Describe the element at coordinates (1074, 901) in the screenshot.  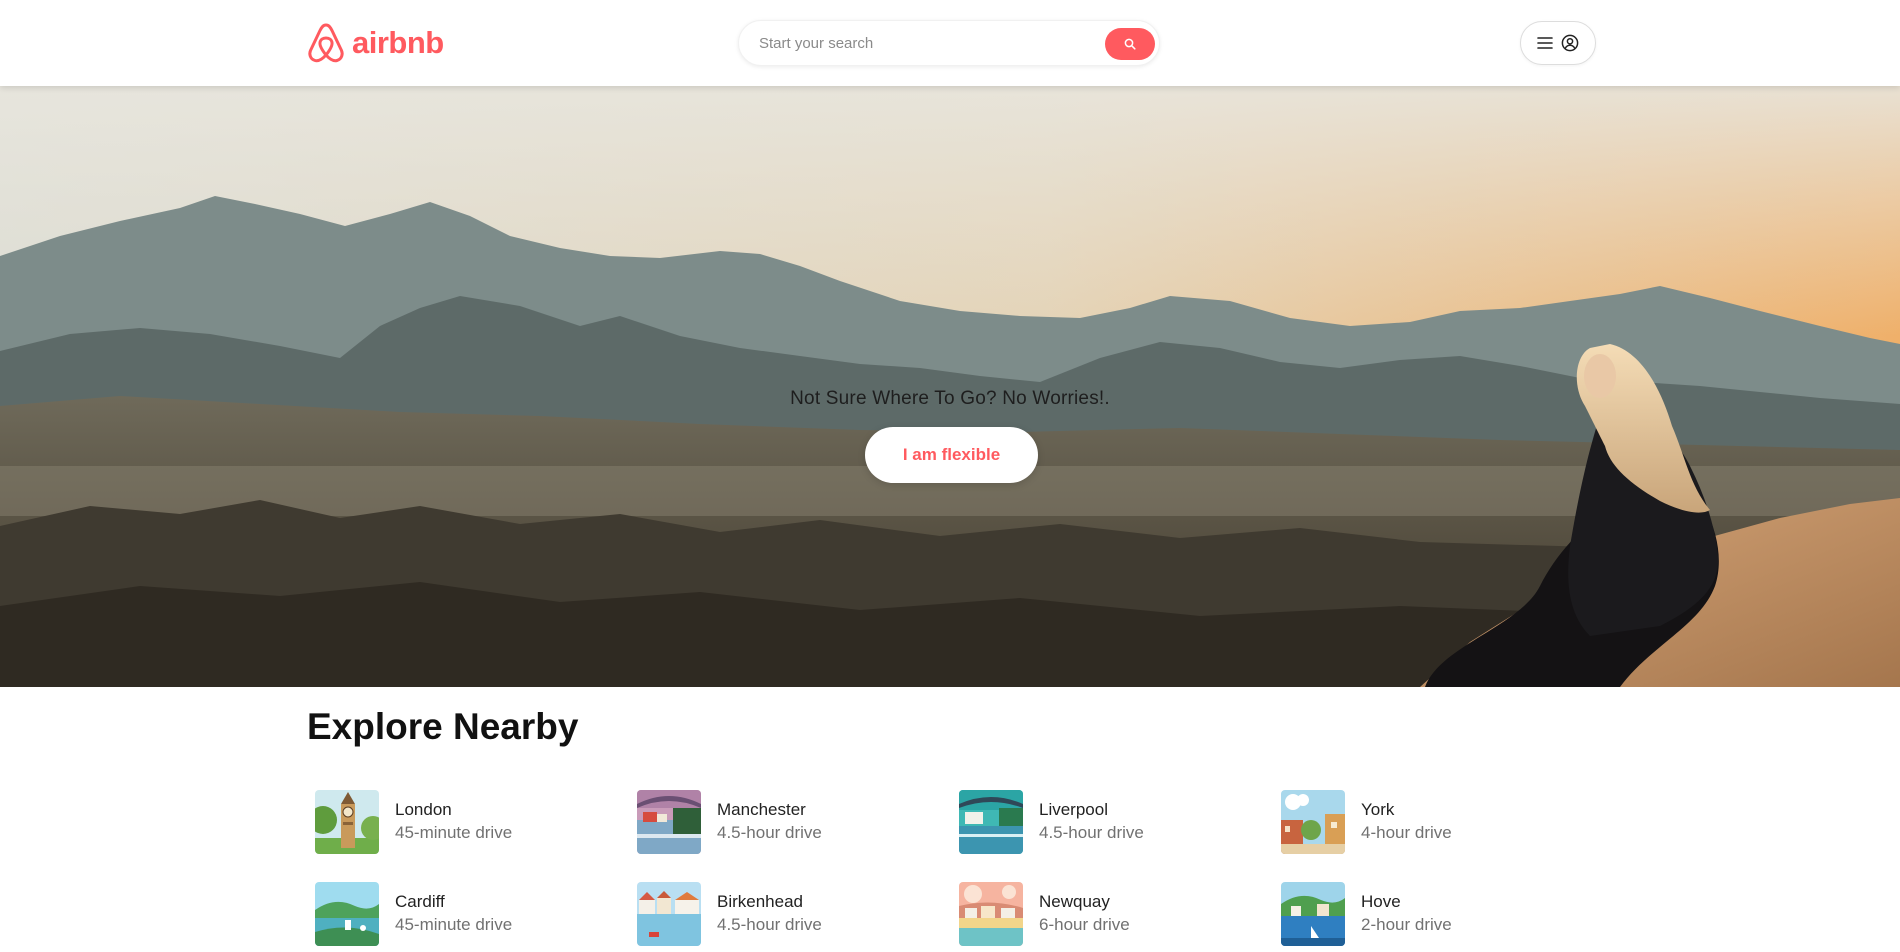
I see `city-name: Newquay` at that location.